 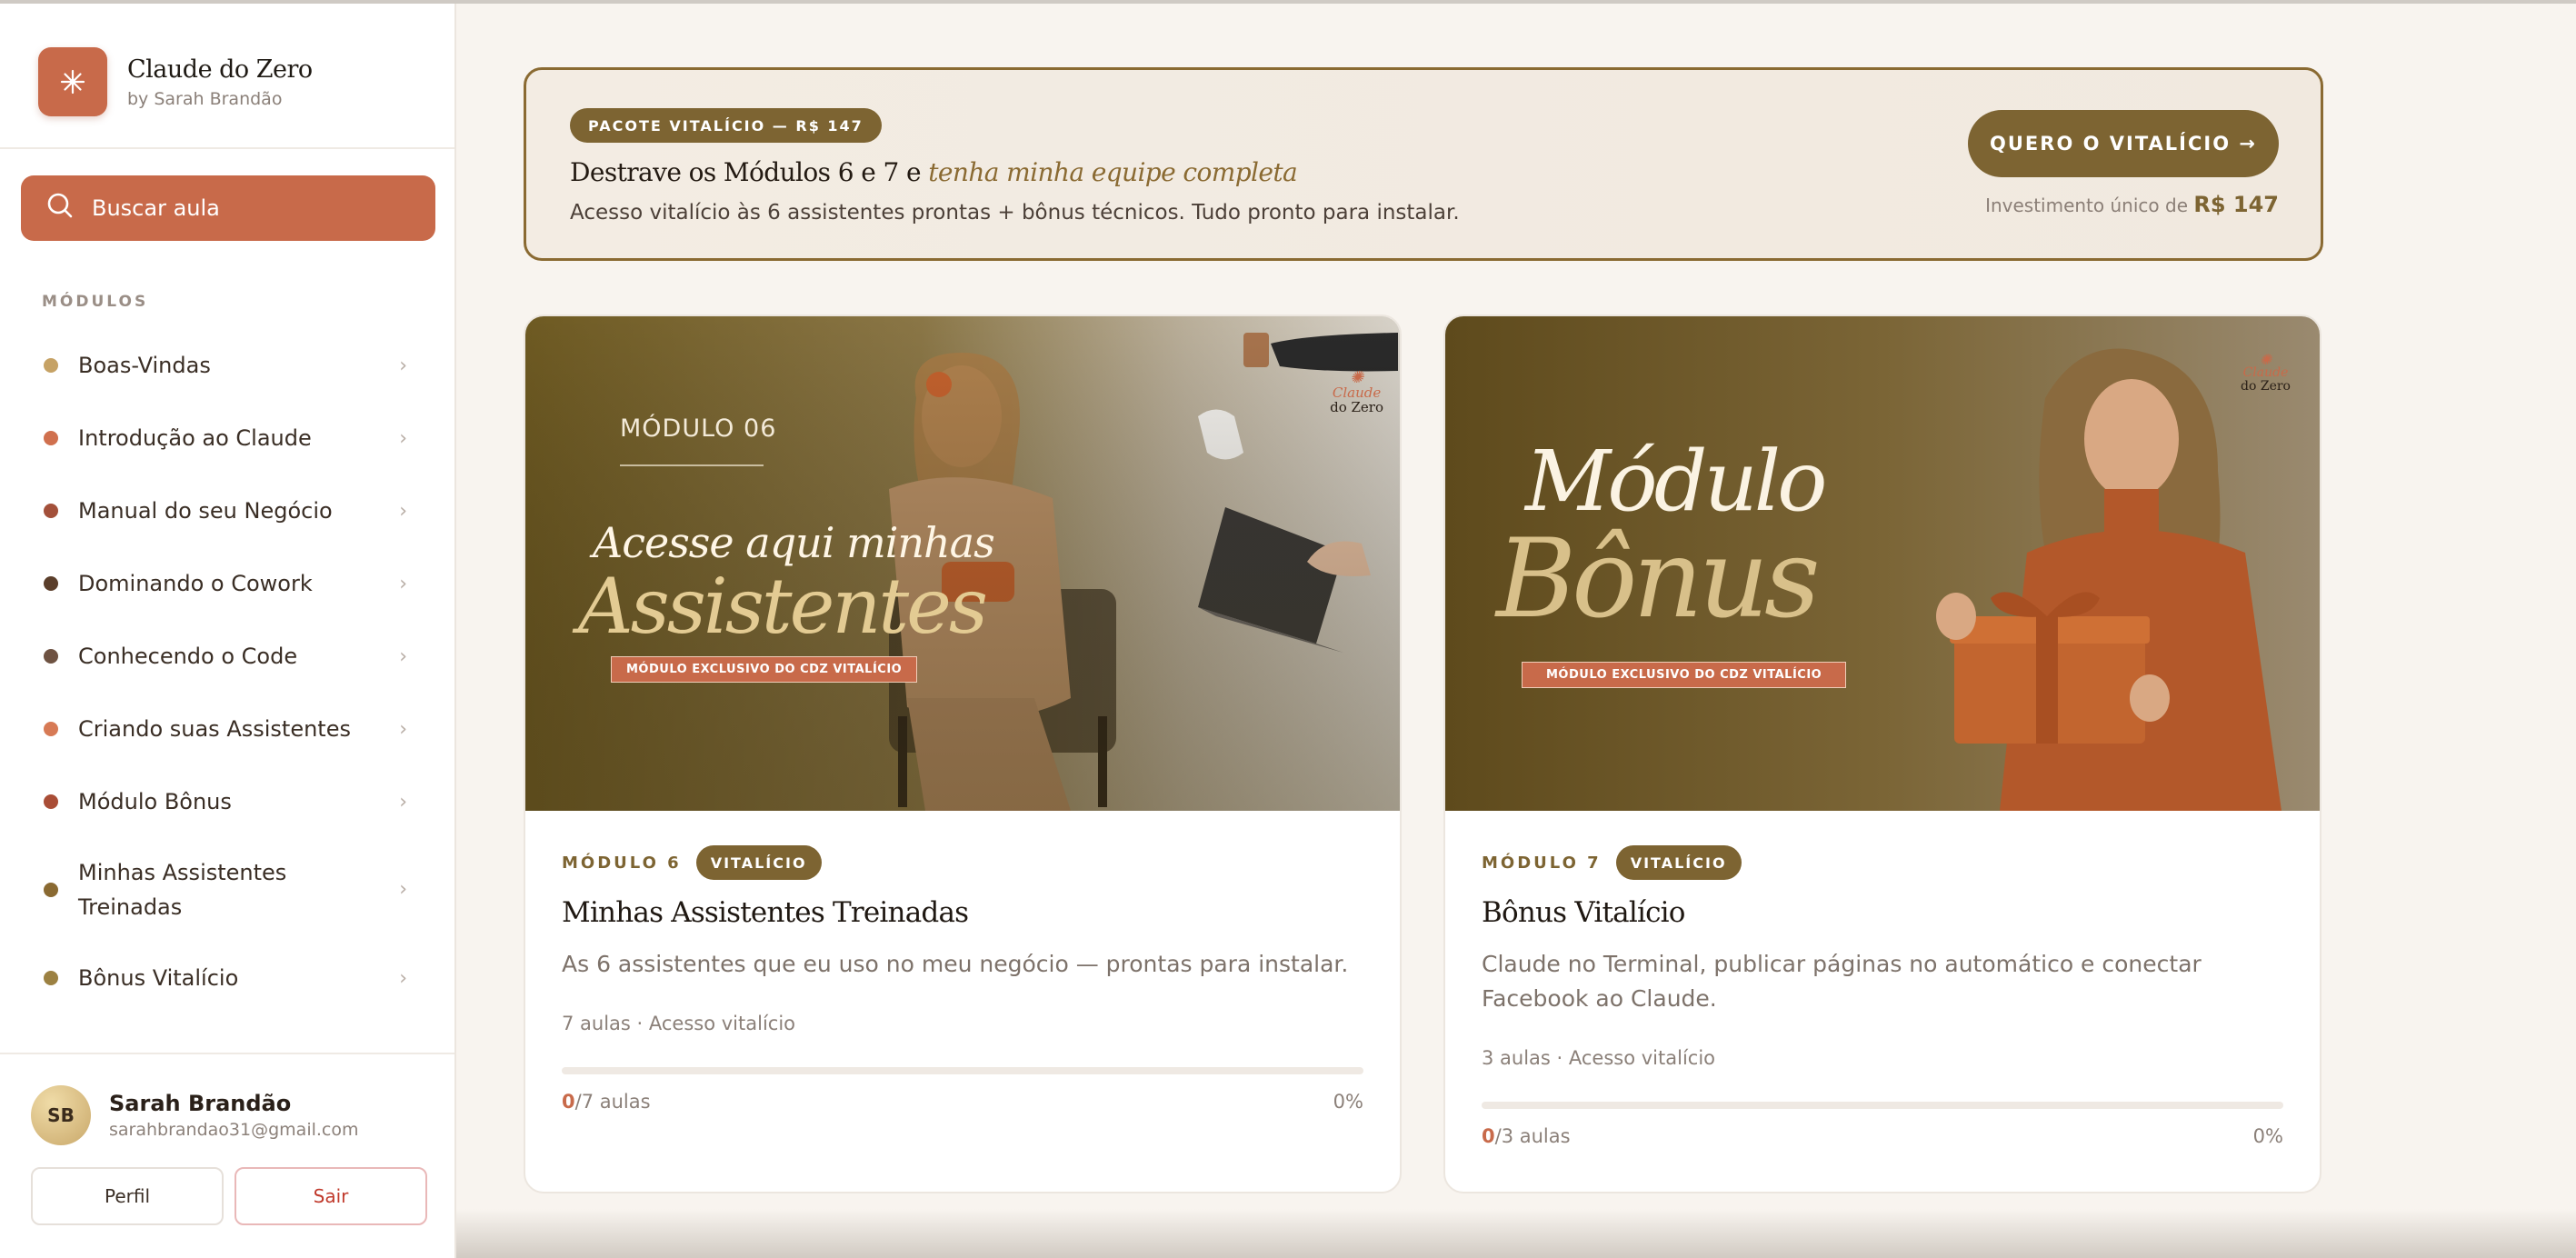 What do you see at coordinates (1533, 1136) in the screenshot?
I see `progress-total: /3 aulas` at bounding box center [1533, 1136].